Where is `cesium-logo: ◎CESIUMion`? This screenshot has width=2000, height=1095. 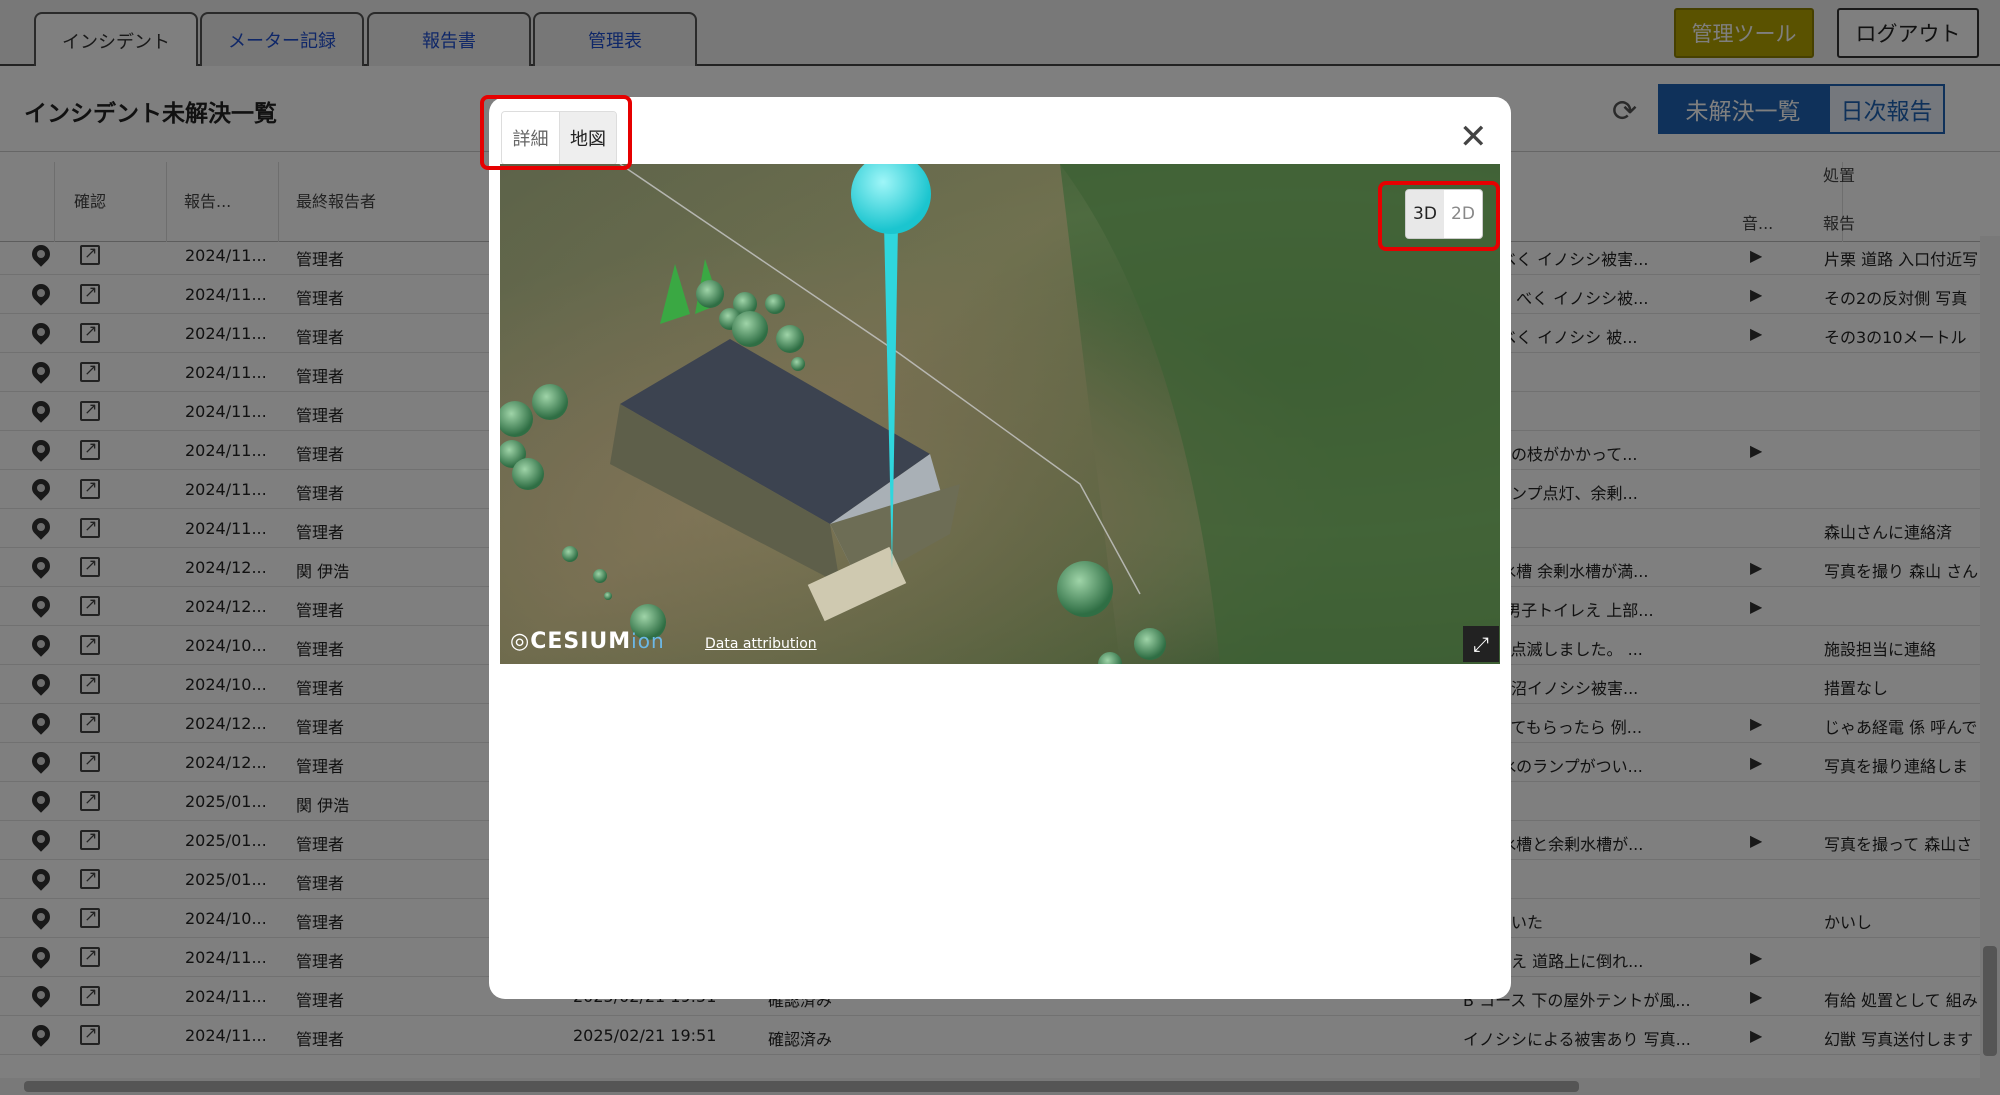 cesium-logo: ◎CESIUMion is located at coordinates (587, 641).